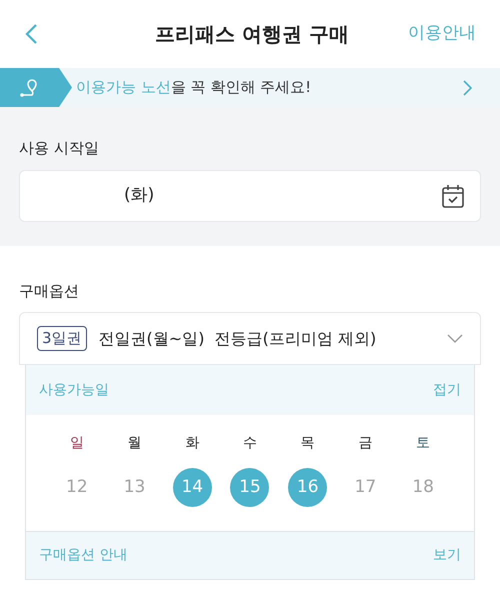  Describe the element at coordinates (250, 196) in the screenshot. I see `start-date-field: (화)` at that location.